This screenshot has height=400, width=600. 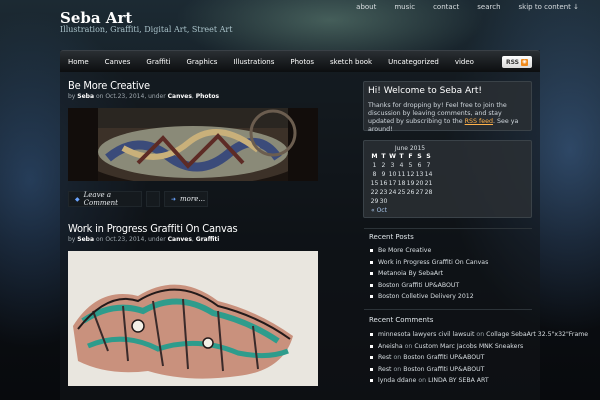 I want to click on post-date: on Oct.23, 2014, under, so click(x=130, y=96).